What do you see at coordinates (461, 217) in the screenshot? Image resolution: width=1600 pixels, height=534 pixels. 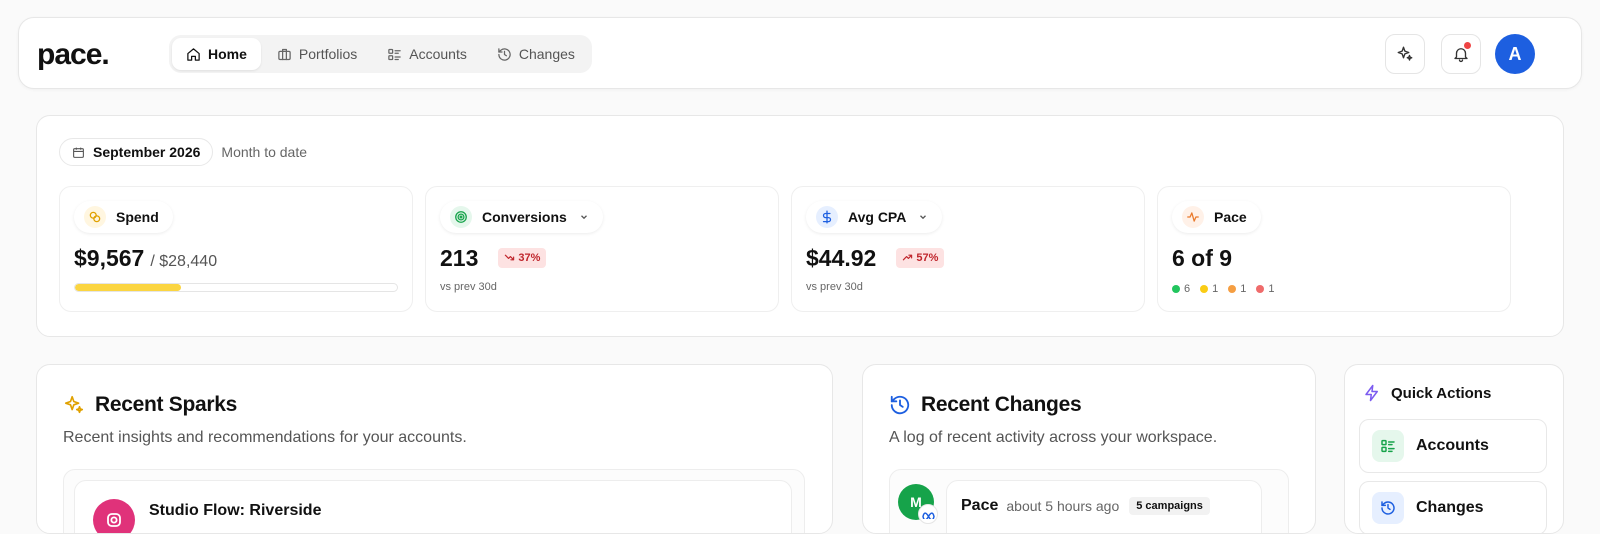 I see `target-icon` at bounding box center [461, 217].